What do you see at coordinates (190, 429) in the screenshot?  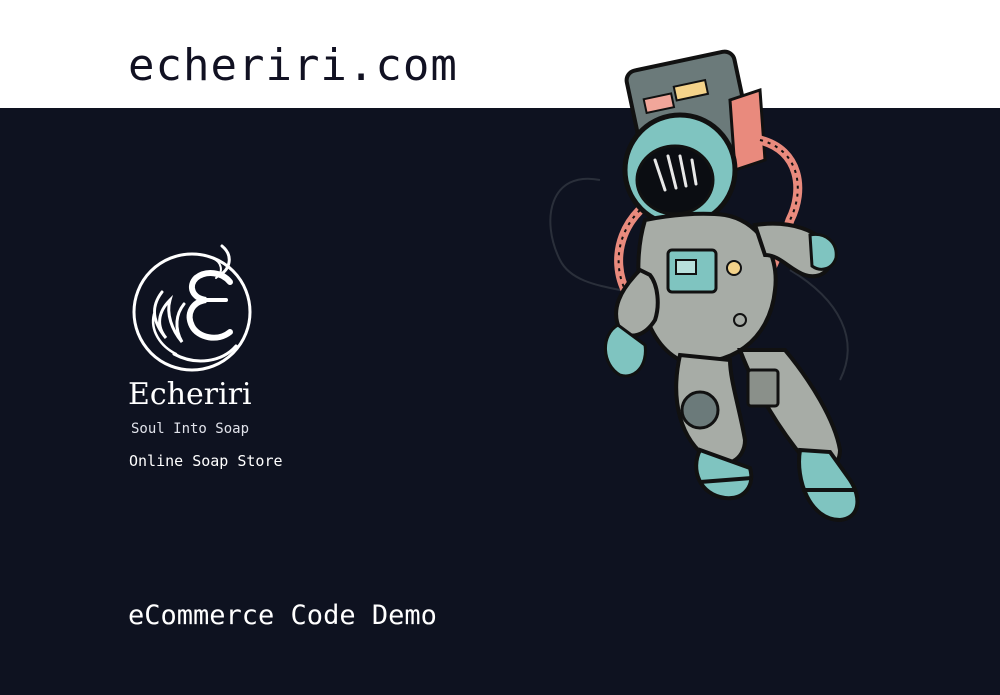 I see `brand-tagline: Soul Into Soap` at bounding box center [190, 429].